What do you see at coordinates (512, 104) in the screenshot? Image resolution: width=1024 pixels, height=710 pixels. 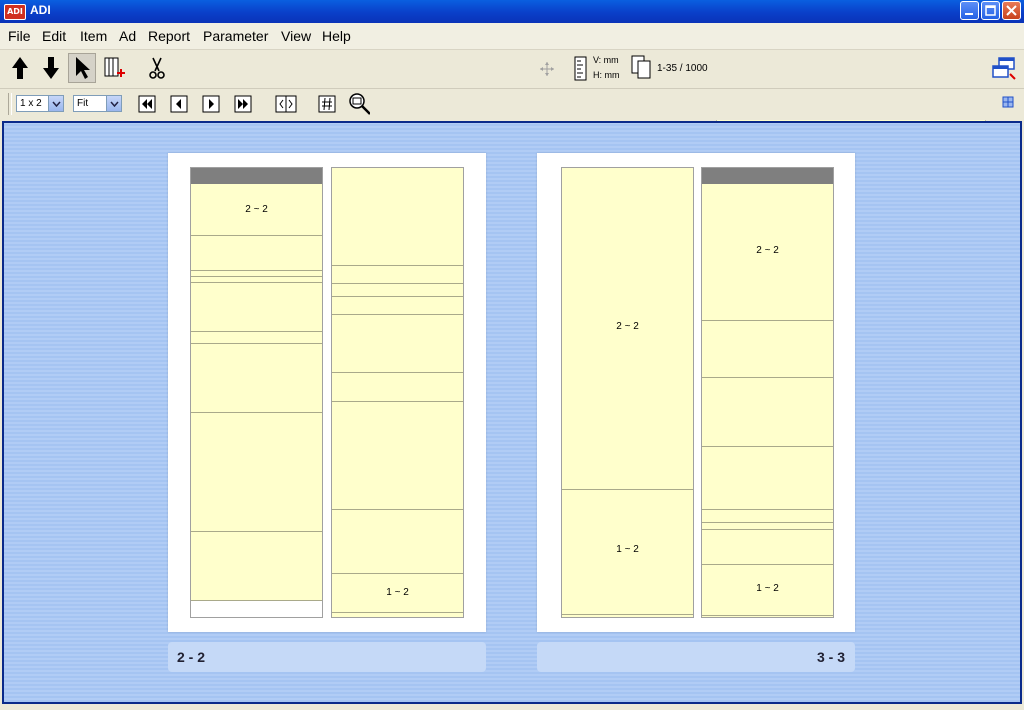 I see `navigation-toolbar: 1 x 2 Fit` at bounding box center [512, 104].